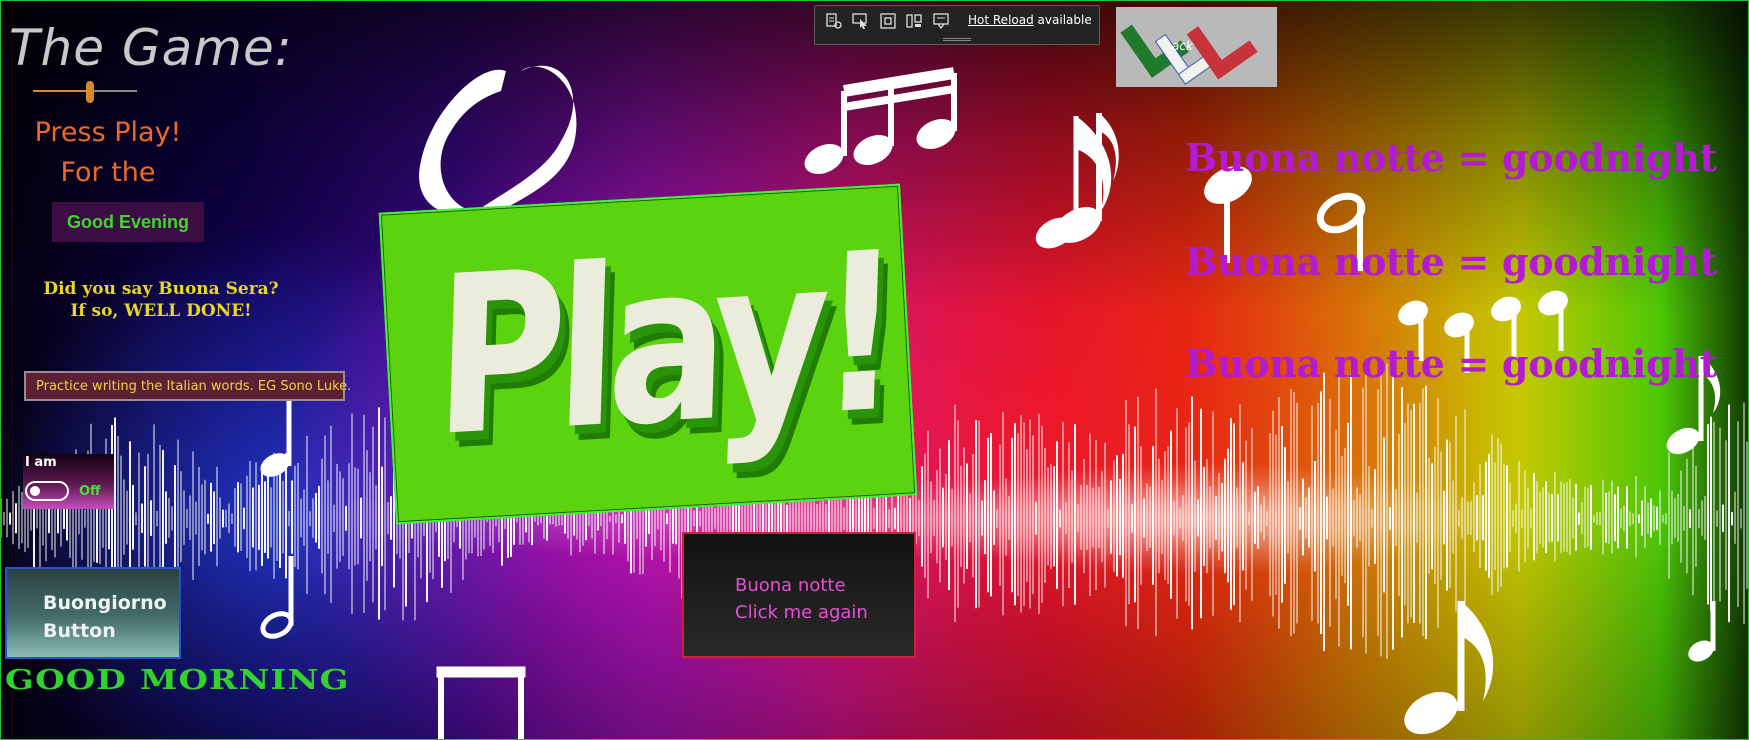 The height and width of the screenshot is (740, 1749). I want to click on italy-flag-letters-image: ack, so click(1196, 47).